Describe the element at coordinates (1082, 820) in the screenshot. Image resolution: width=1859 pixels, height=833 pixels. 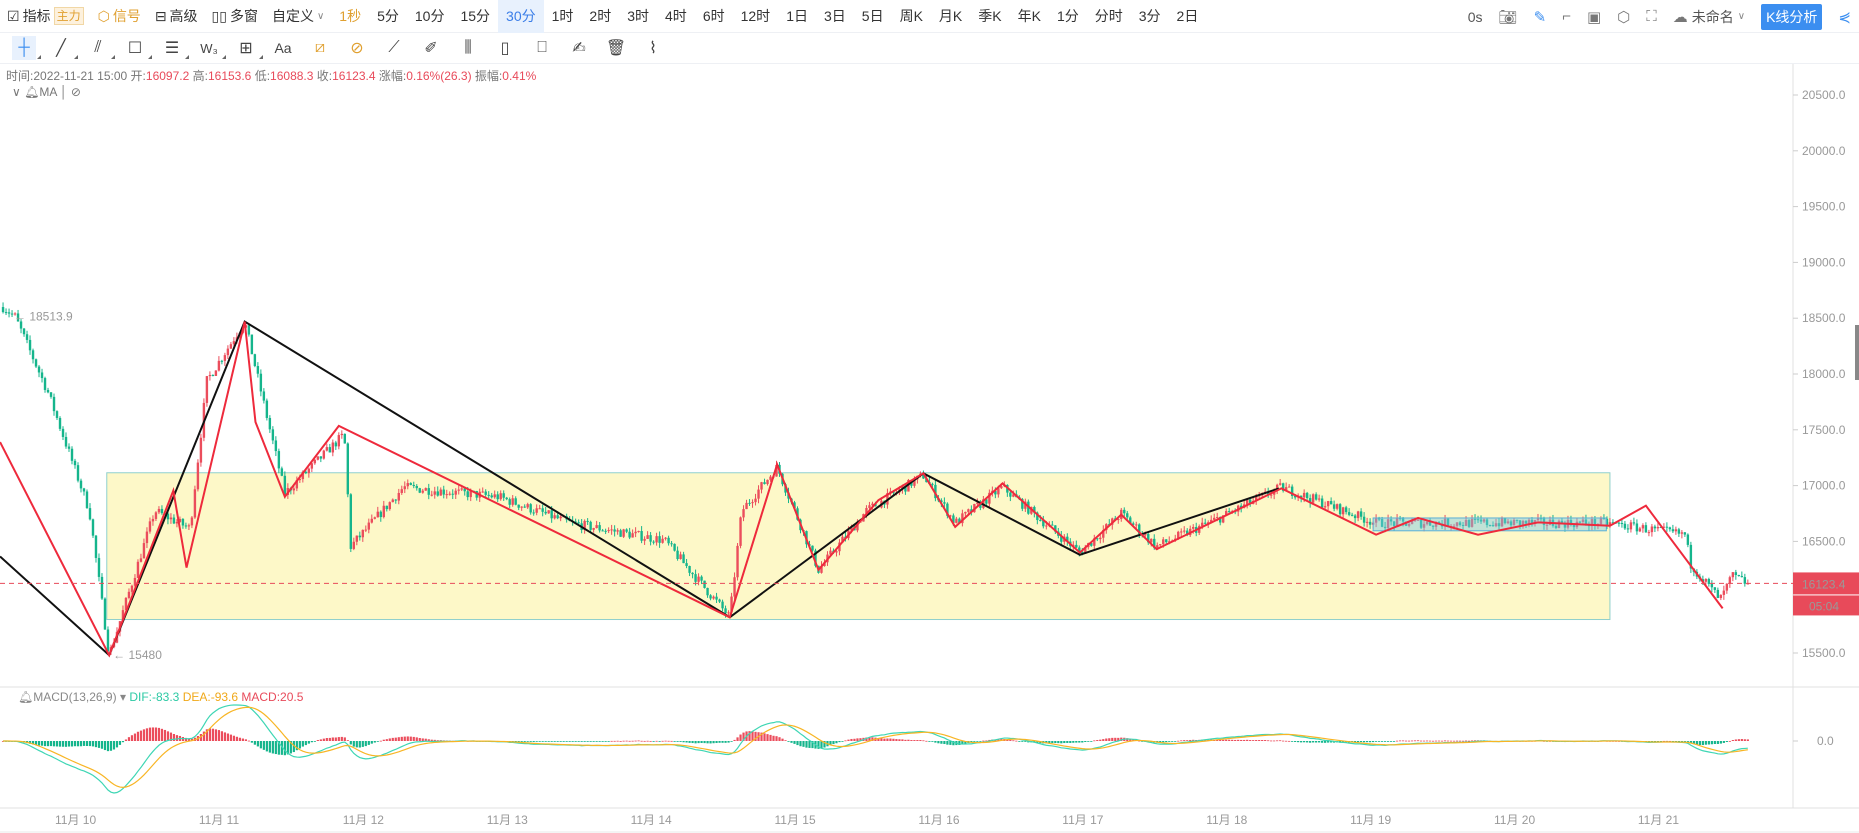
I see `x-tick-label: 11月 17` at that location.